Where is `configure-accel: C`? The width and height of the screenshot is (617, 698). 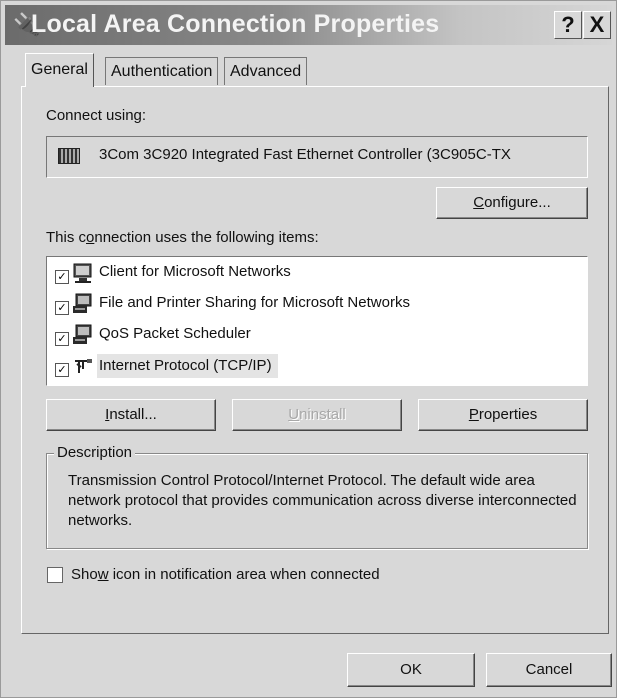
configure-accel: C is located at coordinates (479, 202).